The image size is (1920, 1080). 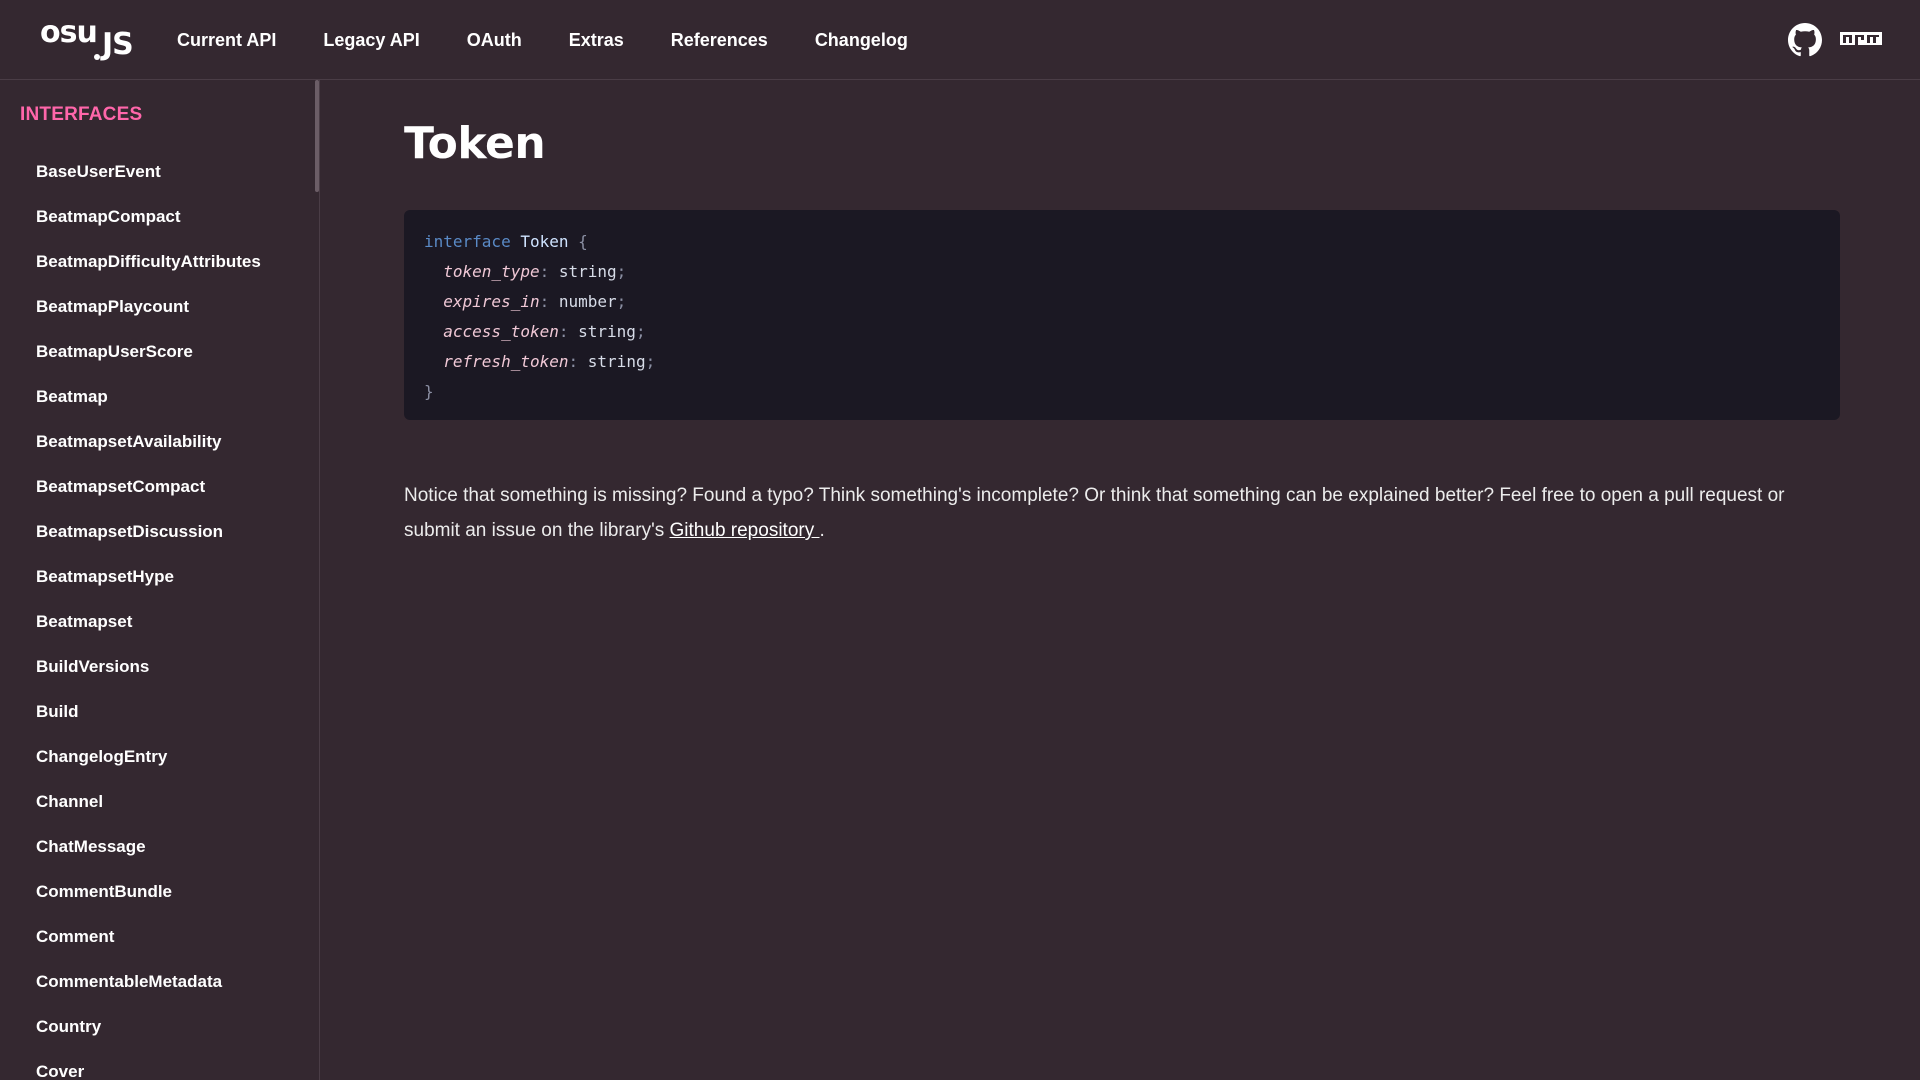 What do you see at coordinates (317, 136) in the screenshot?
I see `sidebar-scrollbar` at bounding box center [317, 136].